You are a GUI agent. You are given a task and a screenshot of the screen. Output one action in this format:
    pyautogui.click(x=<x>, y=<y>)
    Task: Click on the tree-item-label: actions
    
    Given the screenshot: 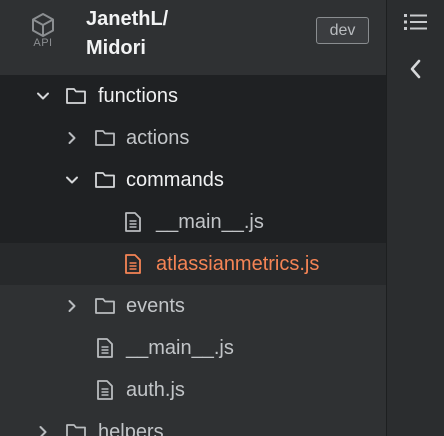 What is the action you would take?
    pyautogui.click(x=158, y=138)
    